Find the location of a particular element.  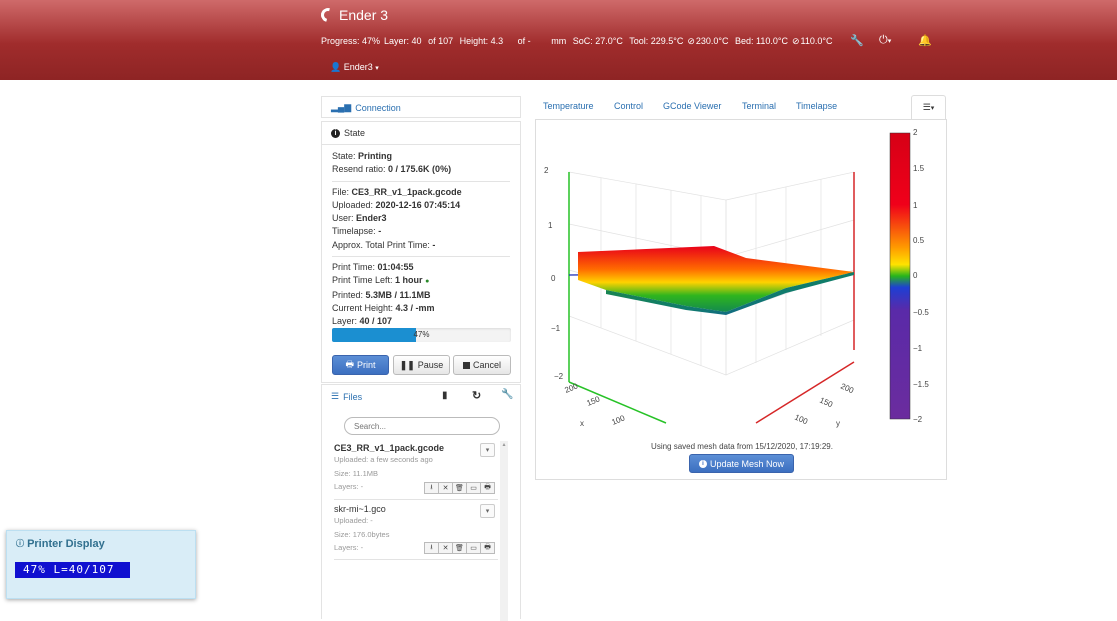

menu-icon: ☰ is located at coordinates (926, 107).